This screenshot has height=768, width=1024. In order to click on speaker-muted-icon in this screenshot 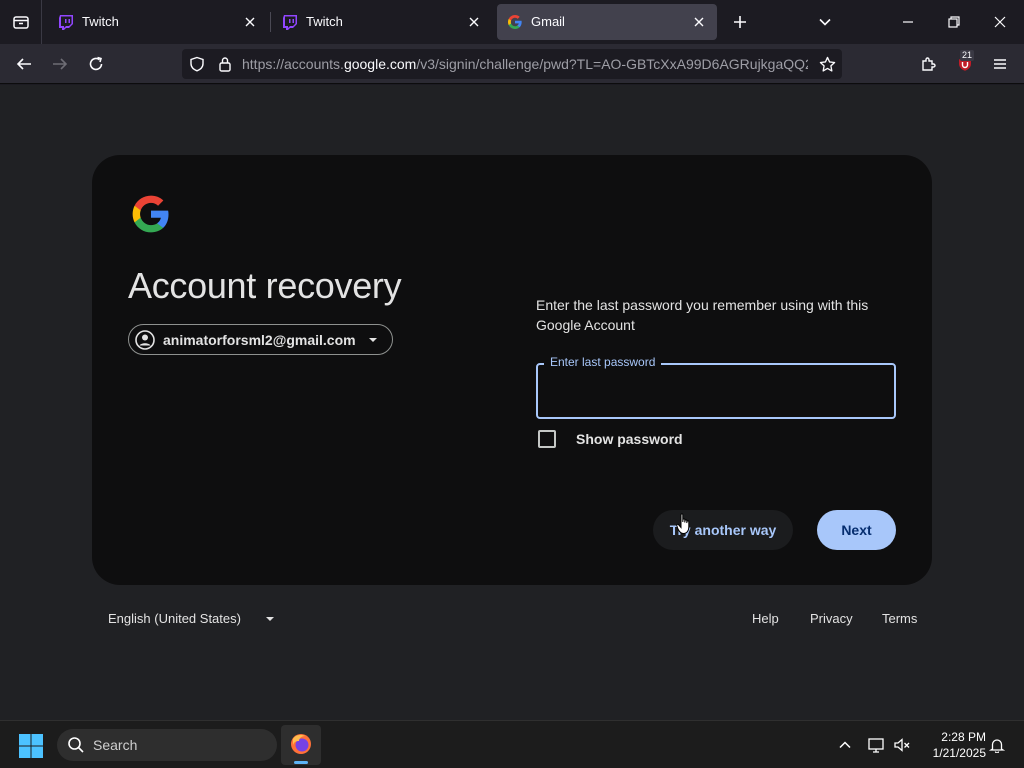, I will do `click(902, 745)`.